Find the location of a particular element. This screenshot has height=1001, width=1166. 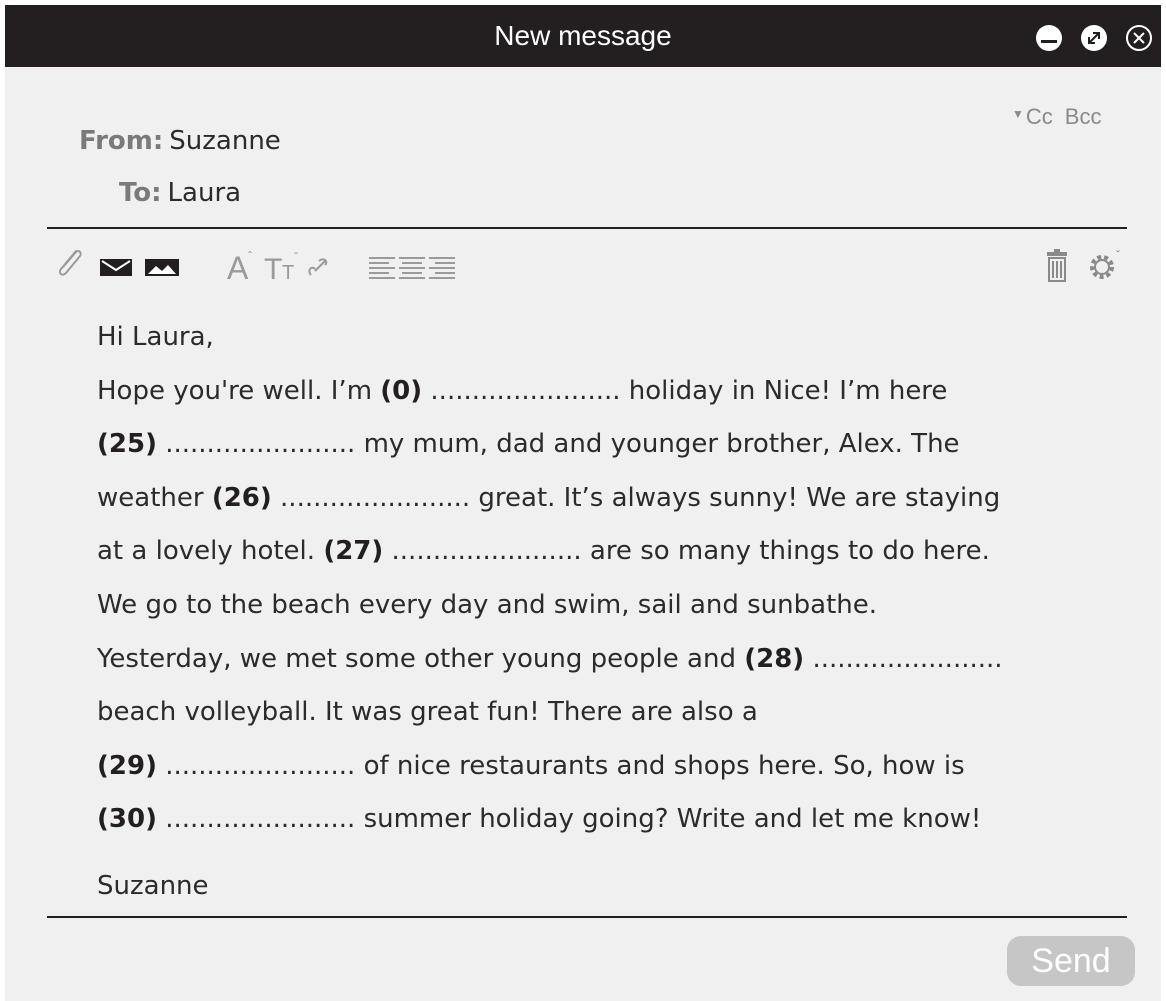

message-line: Hi Laura, is located at coordinates (607, 338).